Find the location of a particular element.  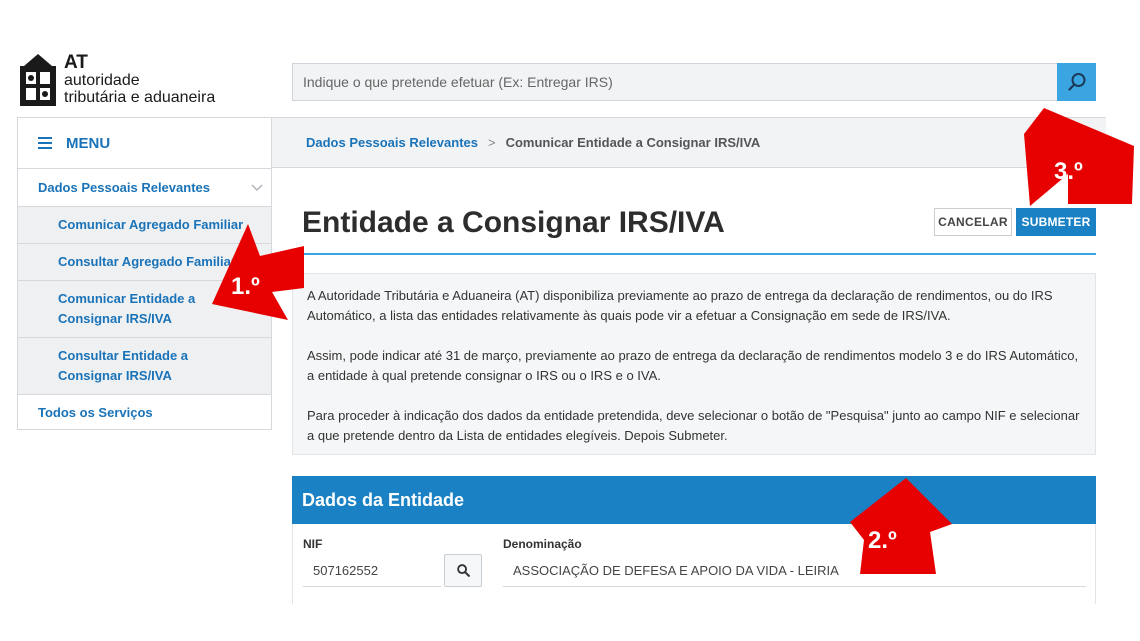

denominacao-label: Denominação is located at coordinates (542, 544).